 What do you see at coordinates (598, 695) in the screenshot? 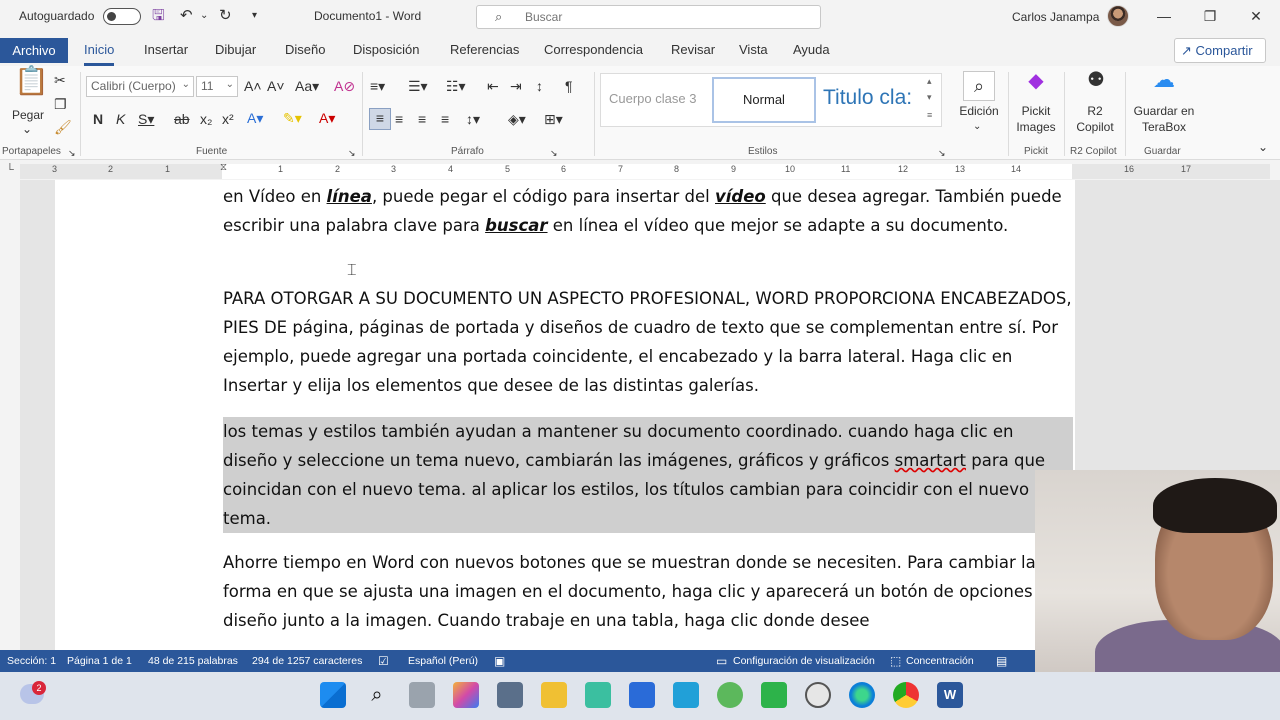
I see `teams-icon` at bounding box center [598, 695].